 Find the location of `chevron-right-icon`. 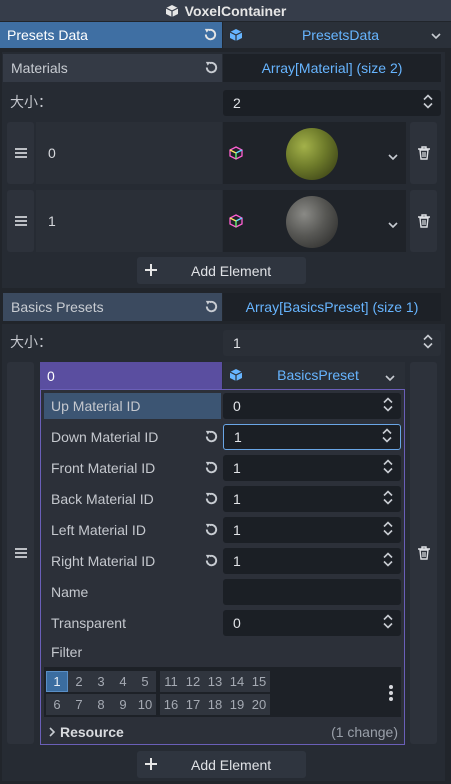

chevron-right-icon is located at coordinates (52, 732).